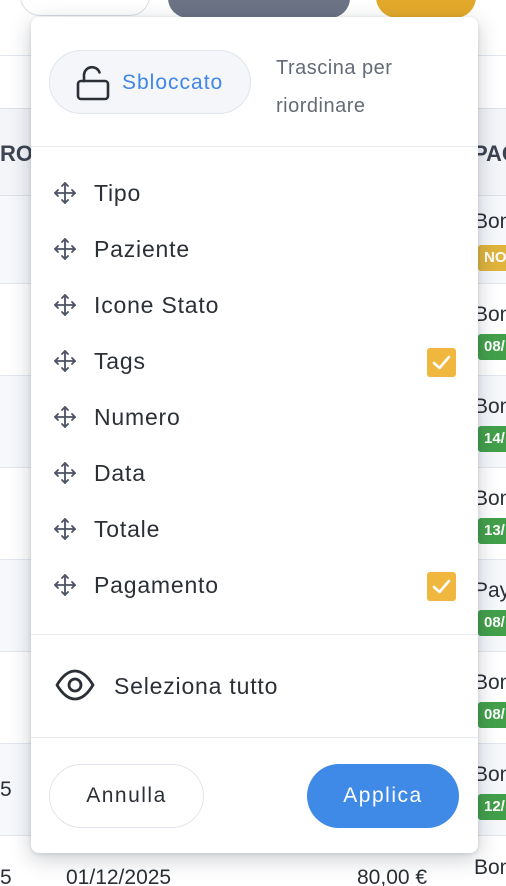  Describe the element at coordinates (156, 585) in the screenshot. I see `column-item-label: Pagamento` at that location.